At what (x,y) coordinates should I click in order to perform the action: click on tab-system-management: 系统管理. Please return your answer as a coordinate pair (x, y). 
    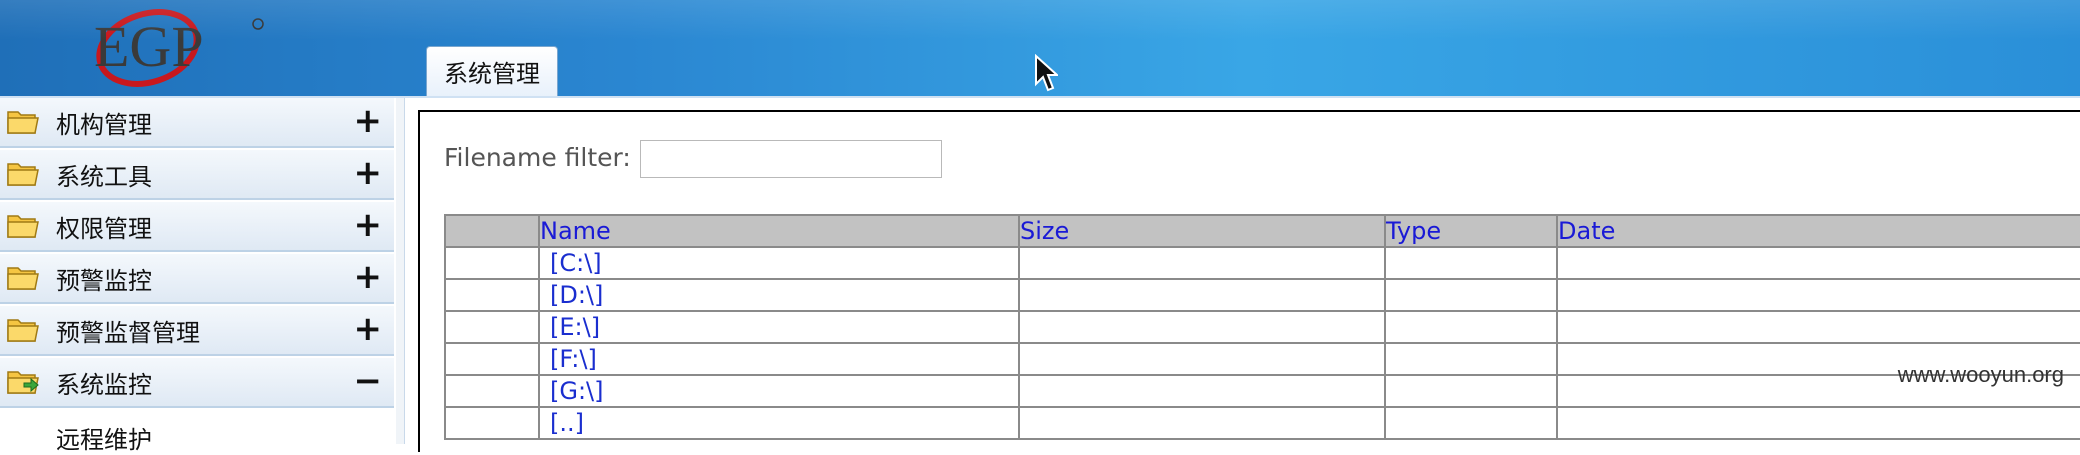
    Looking at the image, I should click on (492, 71).